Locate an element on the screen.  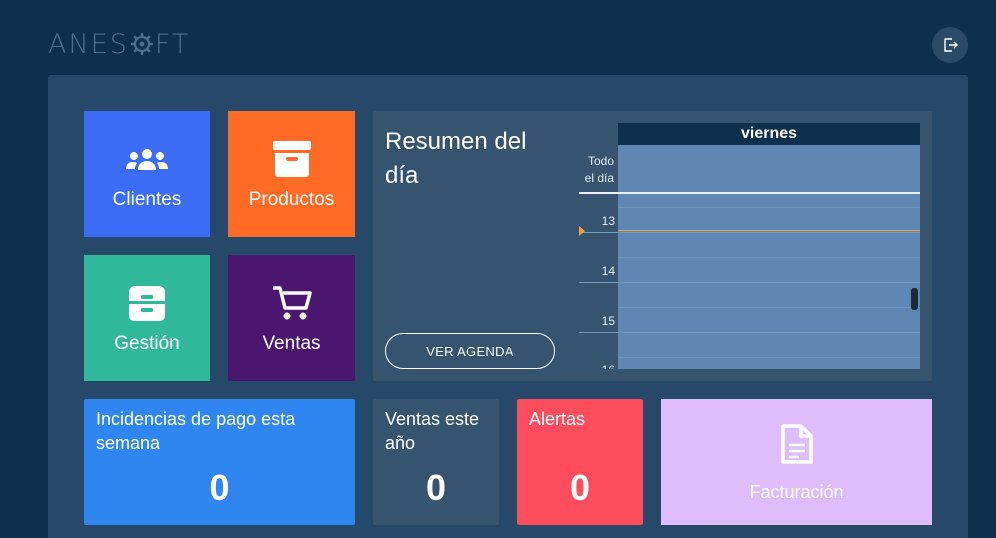
resumen-title: Resumen del día is located at coordinates (456, 158).